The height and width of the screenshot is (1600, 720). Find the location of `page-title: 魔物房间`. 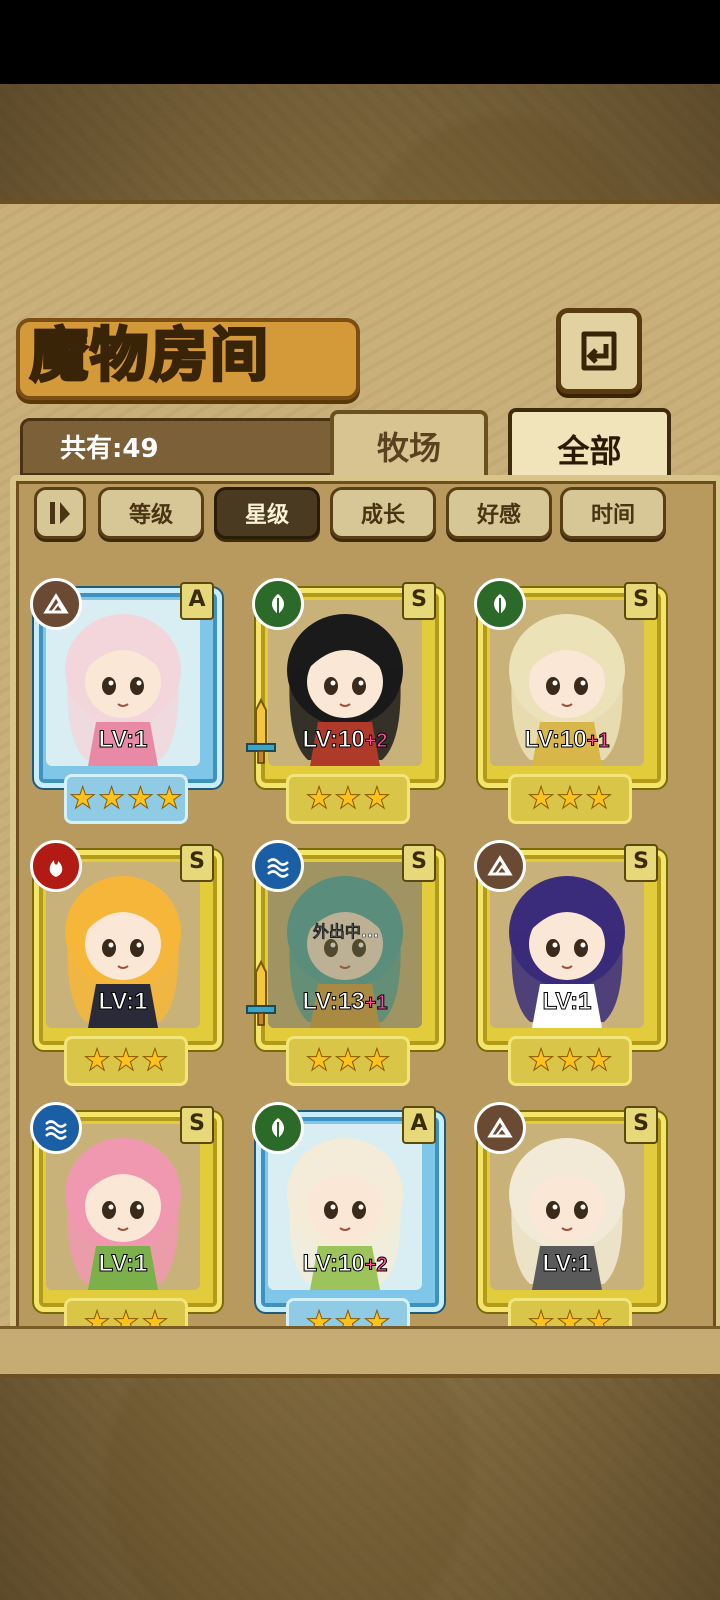

page-title: 魔物房间 is located at coordinates (149, 355).